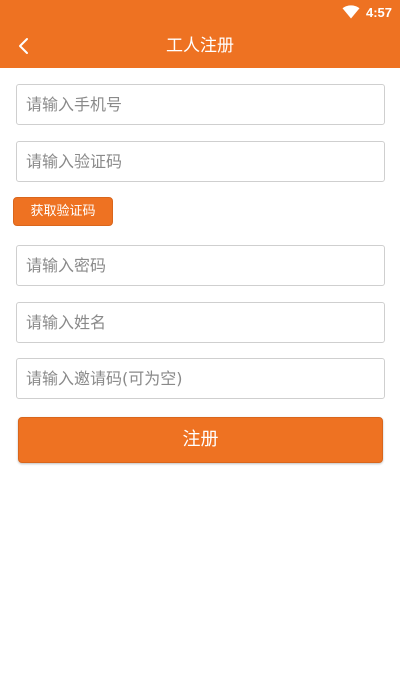 The image size is (400, 690). What do you see at coordinates (200, 161) in the screenshot?
I see `verification-code-input` at bounding box center [200, 161].